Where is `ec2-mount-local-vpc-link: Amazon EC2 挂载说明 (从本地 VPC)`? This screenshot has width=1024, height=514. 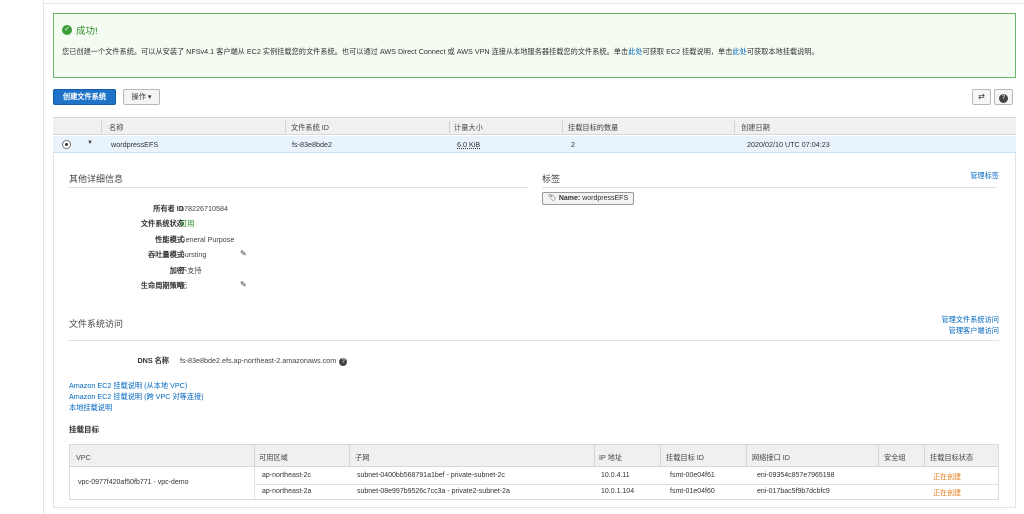 ec2-mount-local-vpc-link: Amazon EC2 挂载说明 (从本地 VPC) is located at coordinates (128, 386).